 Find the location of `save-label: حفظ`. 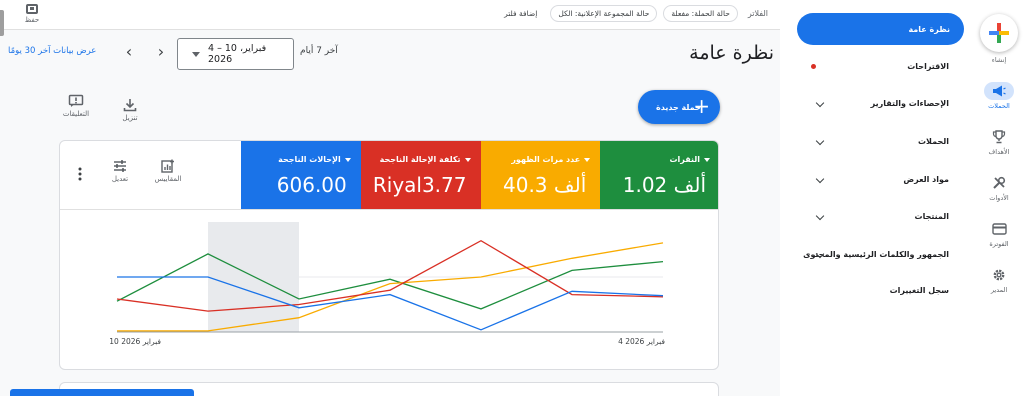

save-label: حفظ is located at coordinates (32, 20).